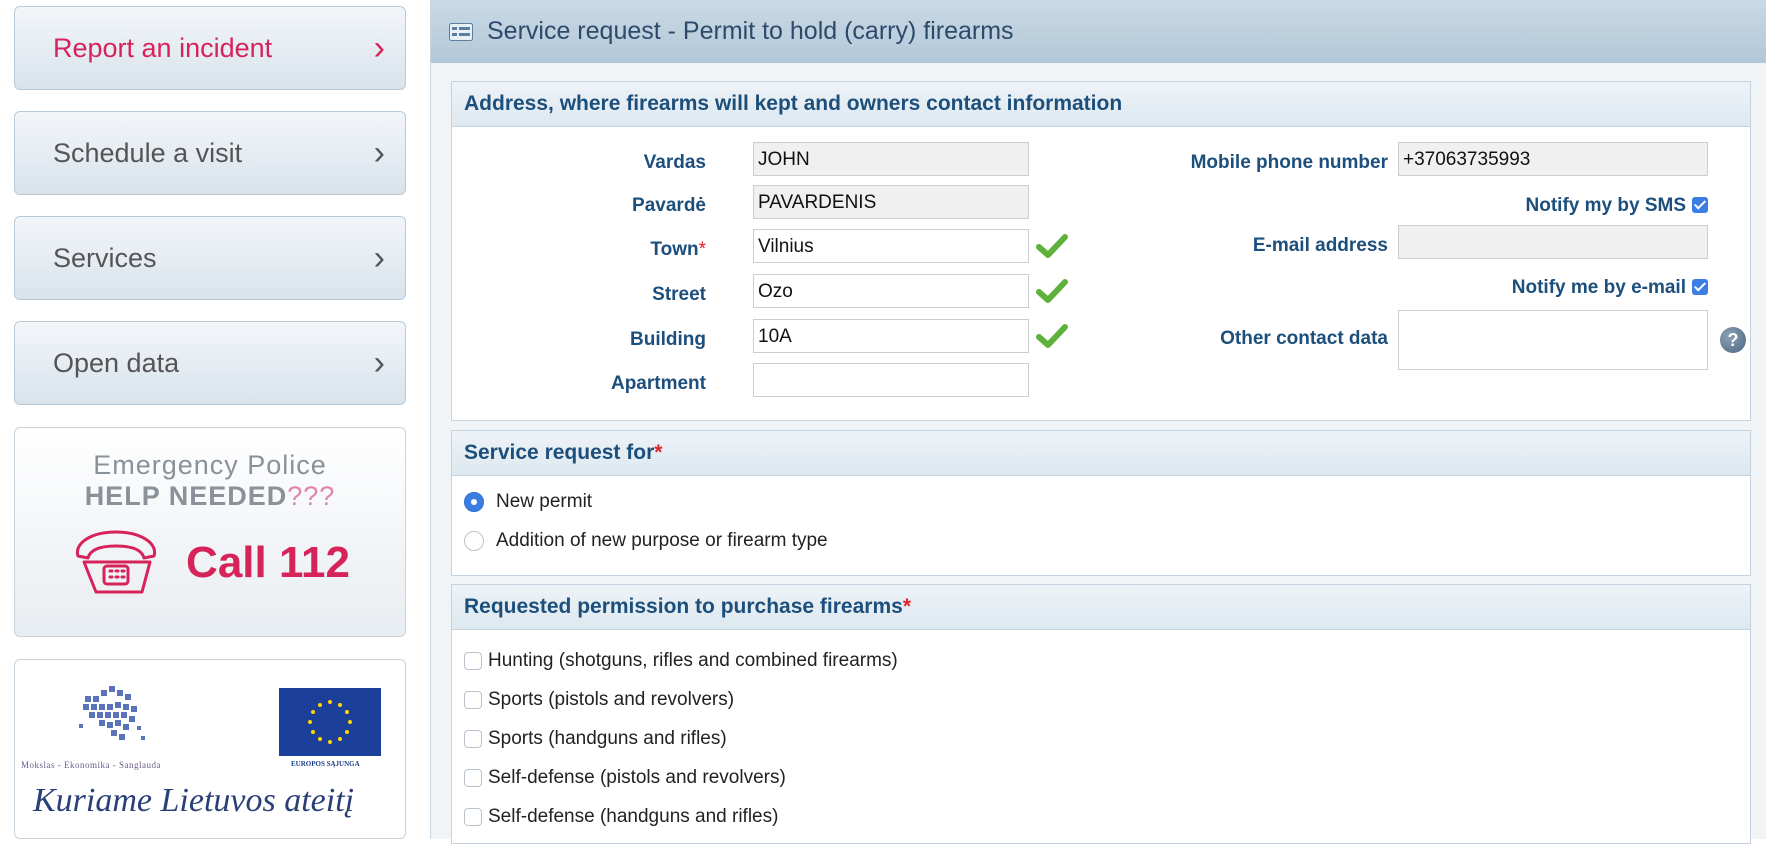 The height and width of the screenshot is (844, 1766). Describe the element at coordinates (116, 562) in the screenshot. I see `telephone-icon` at that location.